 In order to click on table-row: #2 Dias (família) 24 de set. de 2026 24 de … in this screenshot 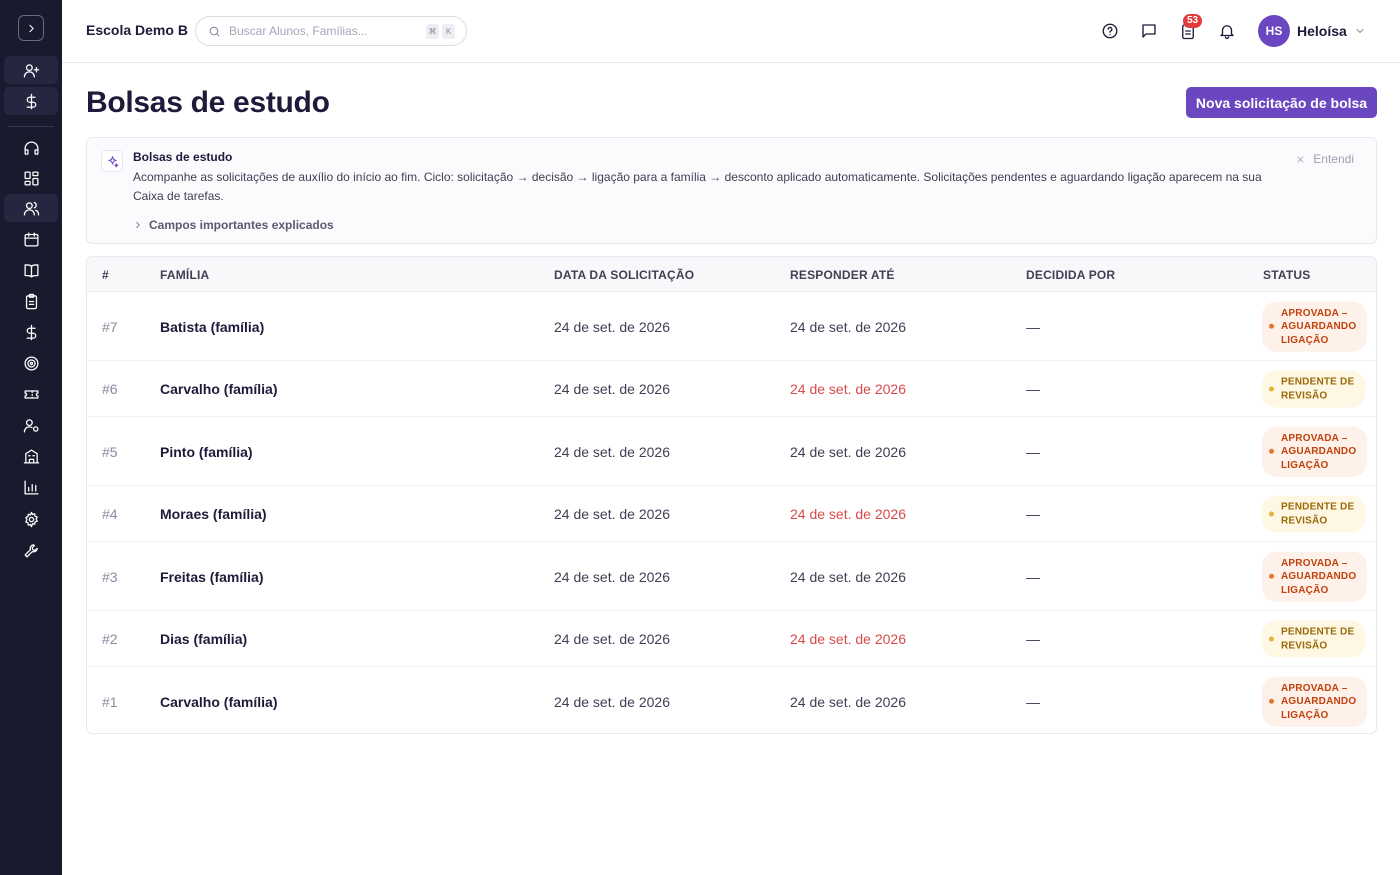, I will do `click(731, 639)`.